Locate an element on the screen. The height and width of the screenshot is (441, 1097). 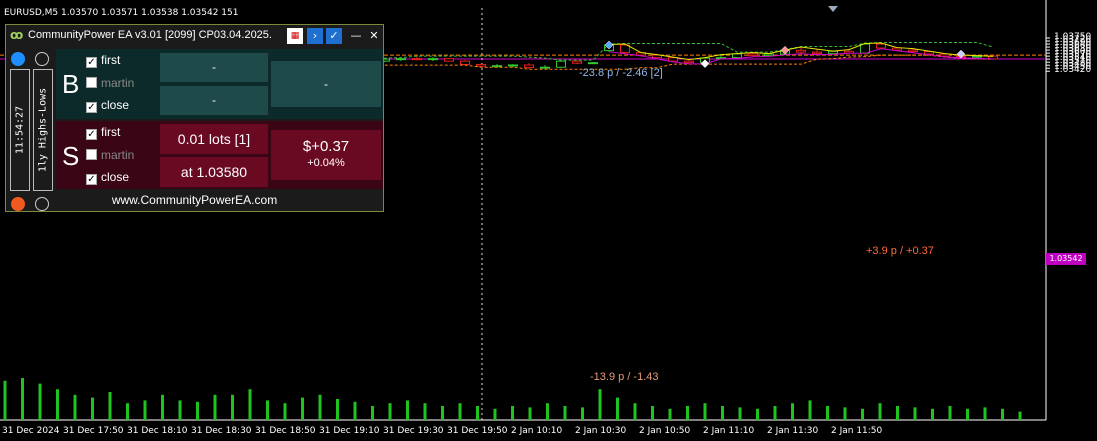
buy-first-label: first is located at coordinates (111, 60).